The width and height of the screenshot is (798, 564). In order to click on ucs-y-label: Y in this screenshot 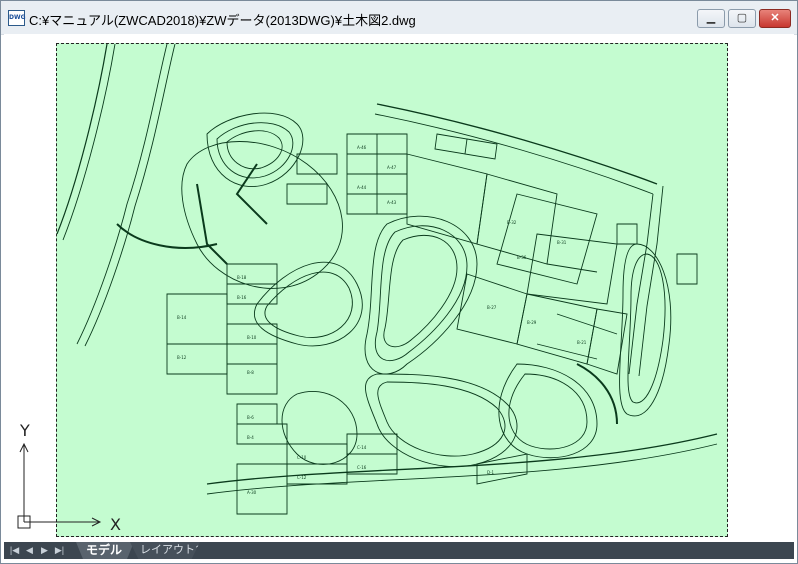, I will do `click(24, 430)`.